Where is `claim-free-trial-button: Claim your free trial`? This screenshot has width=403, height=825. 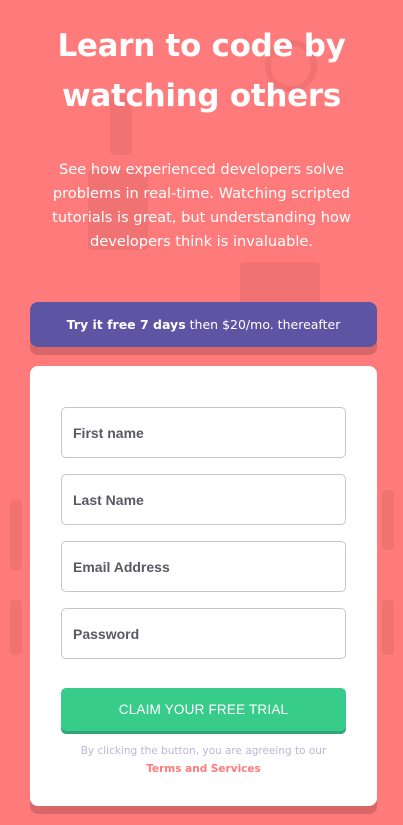 claim-free-trial-button: Claim your free trial is located at coordinates (203, 709).